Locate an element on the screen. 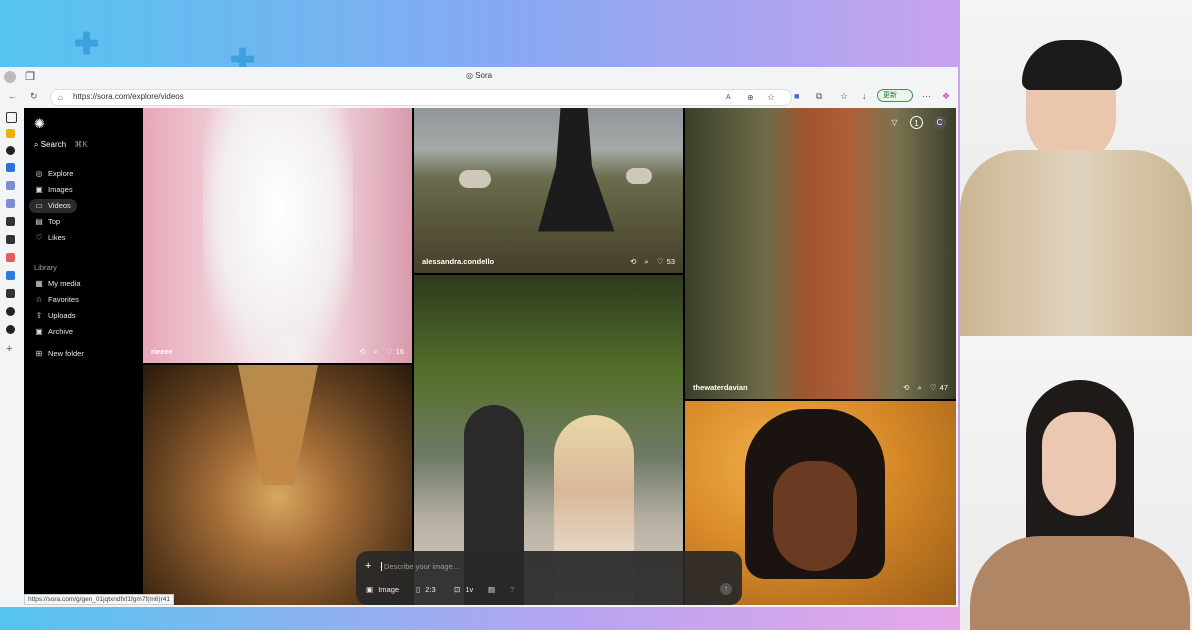  sidebar-item-videos: ▭ Videos is located at coordinates (53, 206).